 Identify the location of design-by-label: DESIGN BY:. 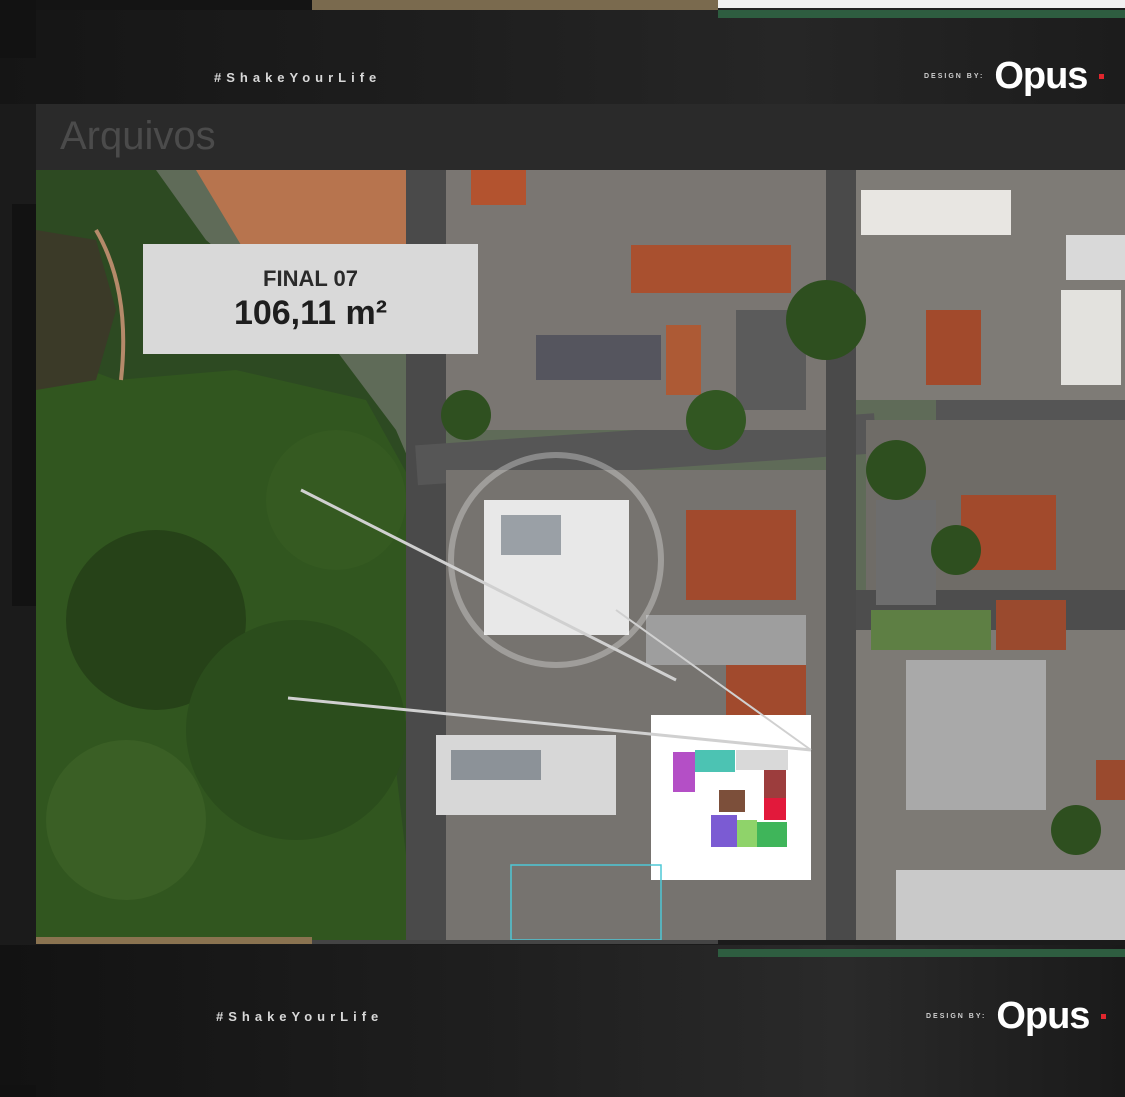
(954, 76).